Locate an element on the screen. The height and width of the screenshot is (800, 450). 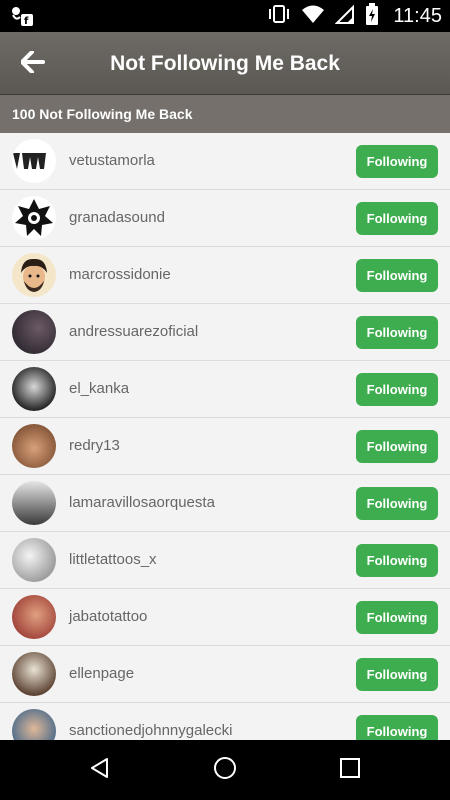
page-title: Not Following Me Back is located at coordinates (225, 63).